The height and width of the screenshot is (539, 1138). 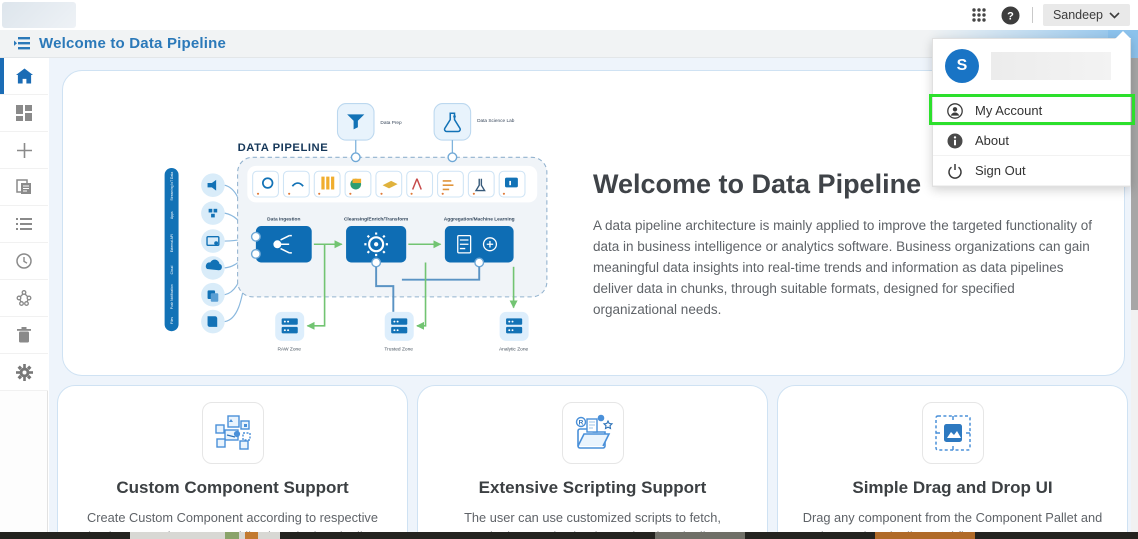 I want to click on menu-item-my-account: My Account, so click(x=1031, y=111).